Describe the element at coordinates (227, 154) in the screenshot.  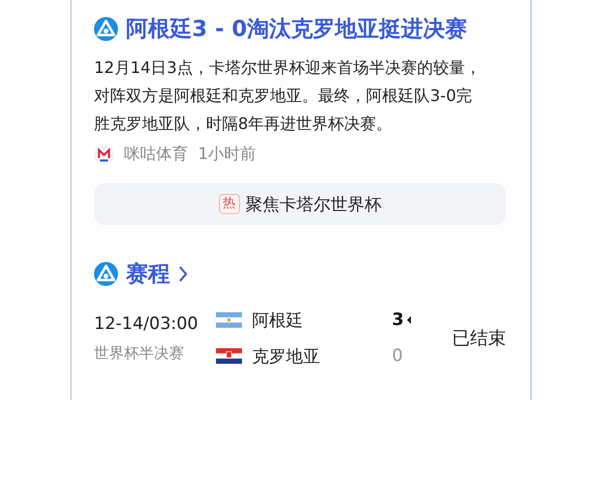
I see `publish-time: 1小时前` at that location.